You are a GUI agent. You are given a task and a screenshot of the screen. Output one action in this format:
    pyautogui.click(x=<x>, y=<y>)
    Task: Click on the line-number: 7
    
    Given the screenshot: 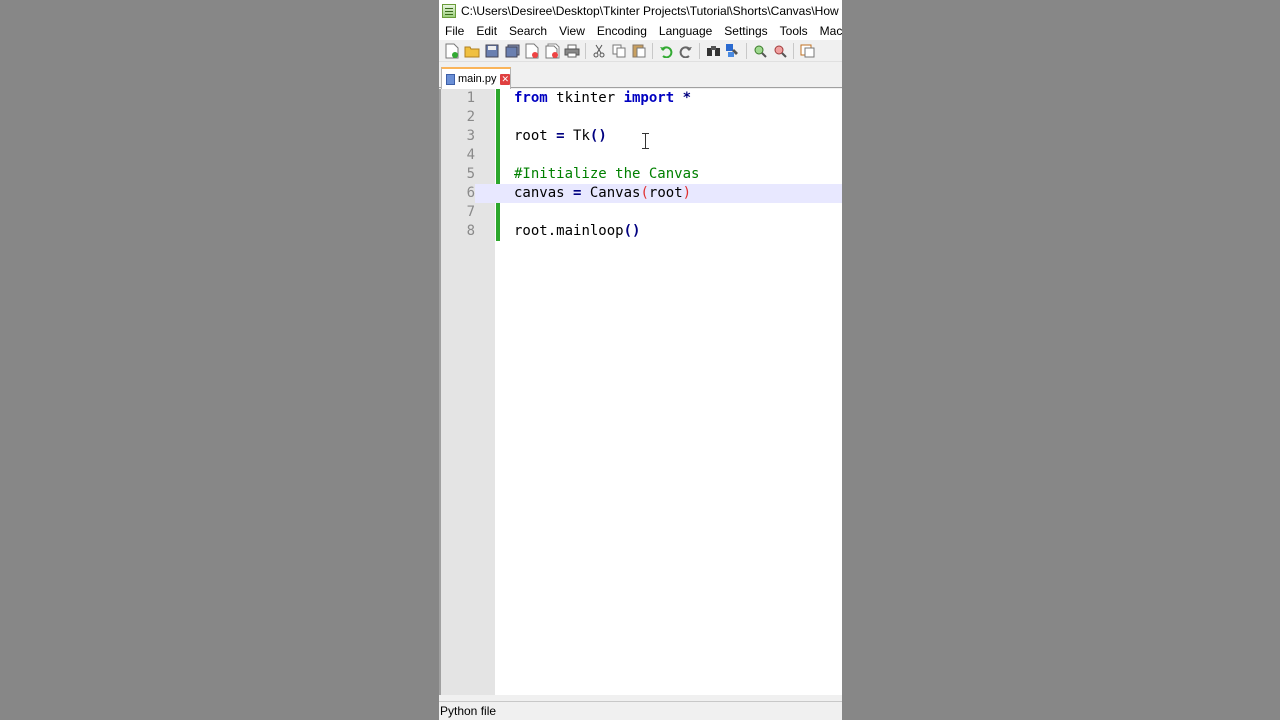 What is the action you would take?
    pyautogui.click(x=470, y=212)
    